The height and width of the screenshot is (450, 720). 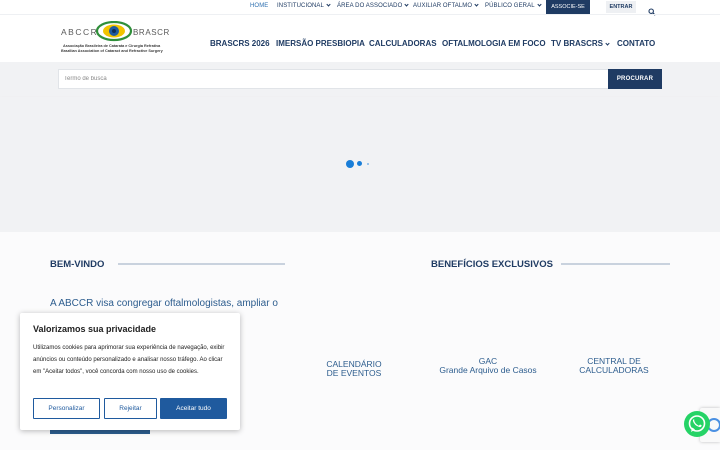 What do you see at coordinates (130, 408) in the screenshot?
I see `reject-button: Rejeitar` at bounding box center [130, 408].